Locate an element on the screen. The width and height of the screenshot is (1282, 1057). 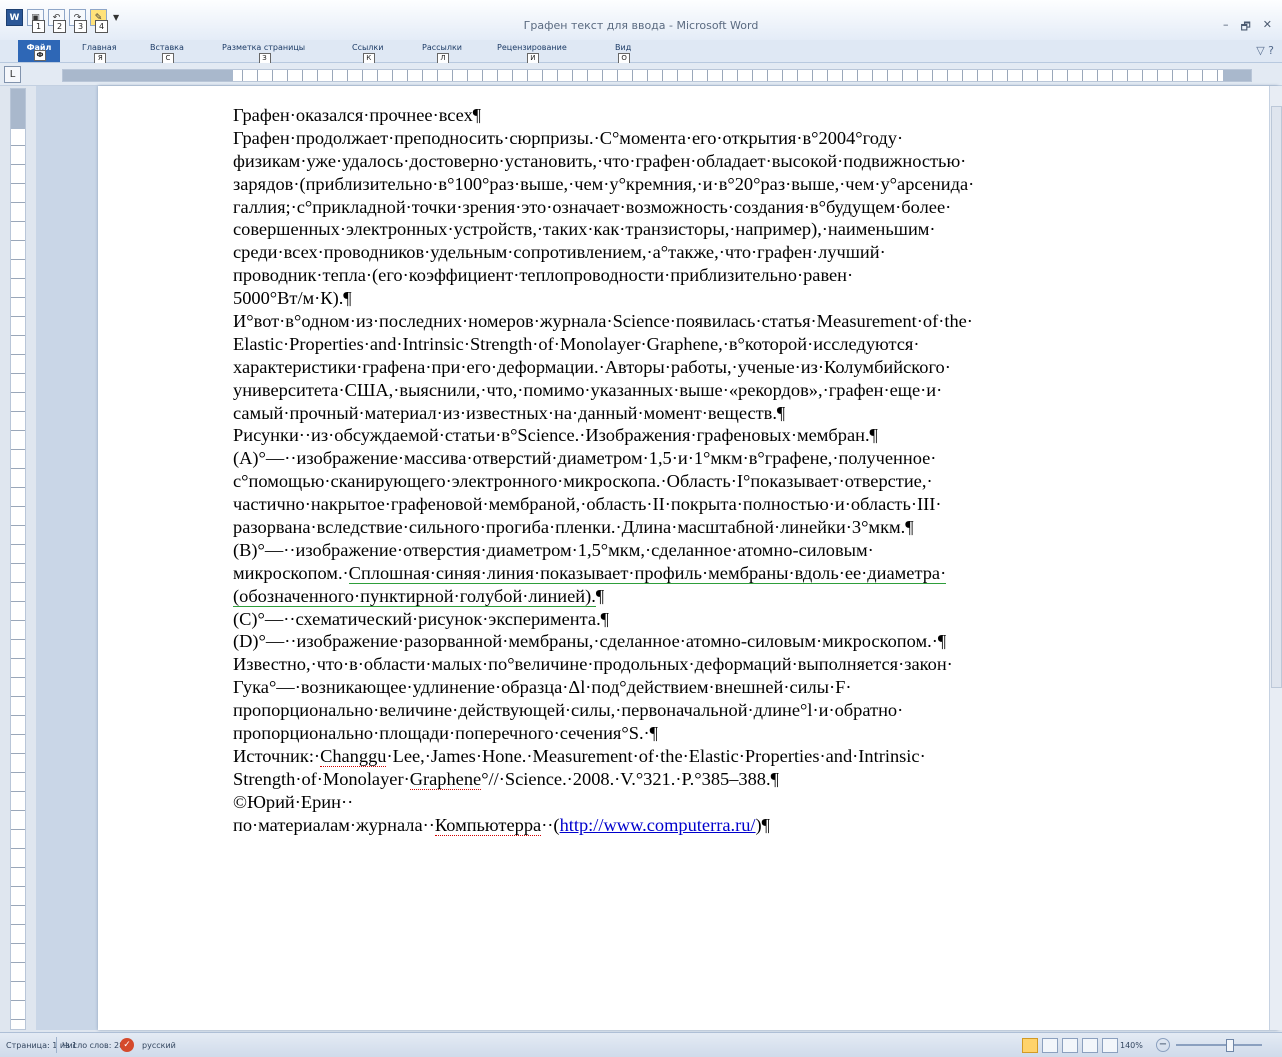
text-run: микроскопом.· is located at coordinates (291, 572).